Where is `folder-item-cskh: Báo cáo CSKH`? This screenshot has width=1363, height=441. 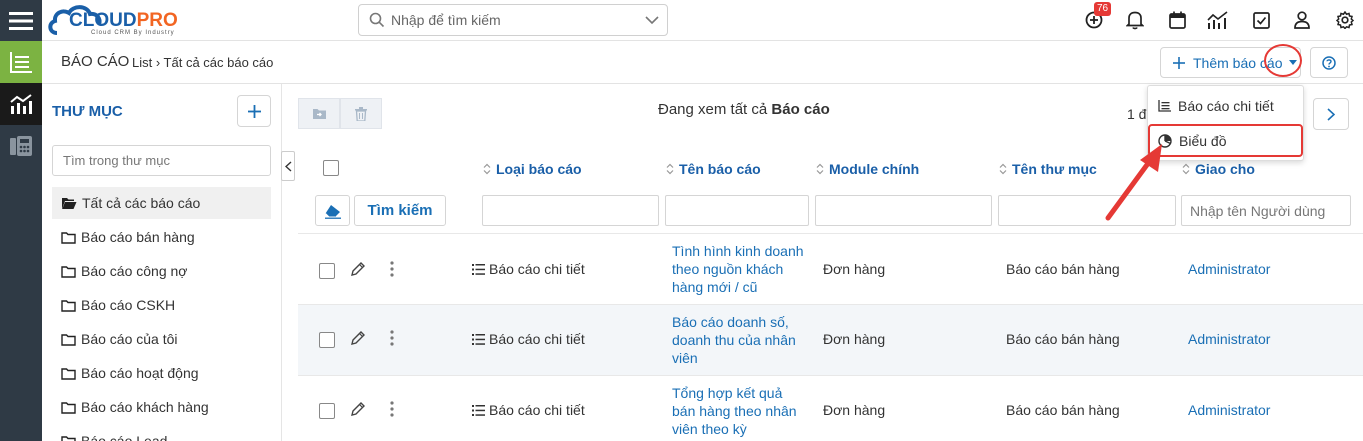 folder-item-cskh: Báo cáo CSKH is located at coordinates (161, 305).